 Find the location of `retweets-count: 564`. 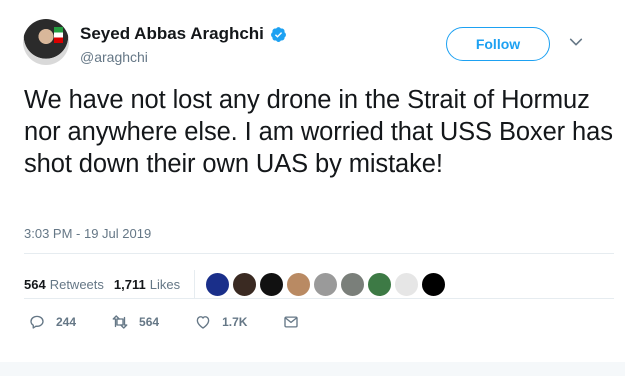

retweets-count: 564 is located at coordinates (35, 284).